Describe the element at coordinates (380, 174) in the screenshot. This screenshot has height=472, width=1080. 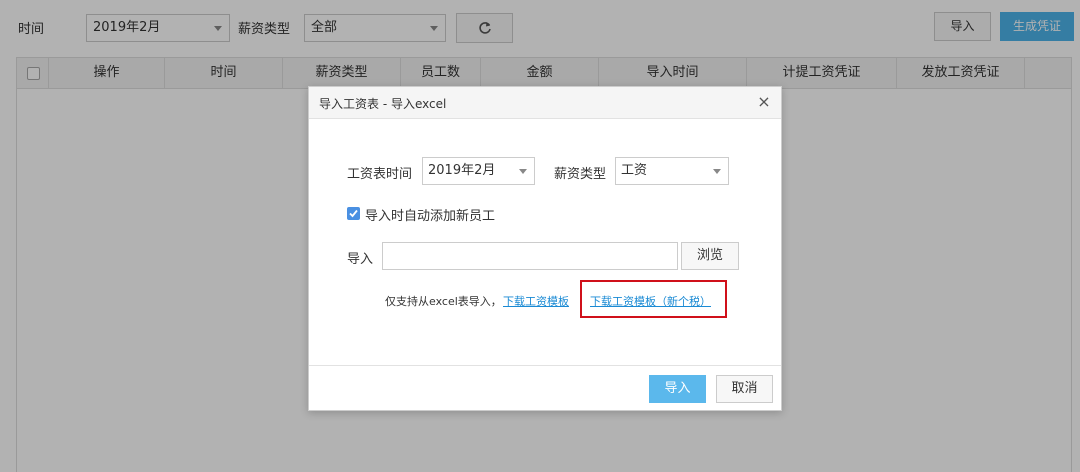
I see `payroll-time-label: 工资表时间` at that location.